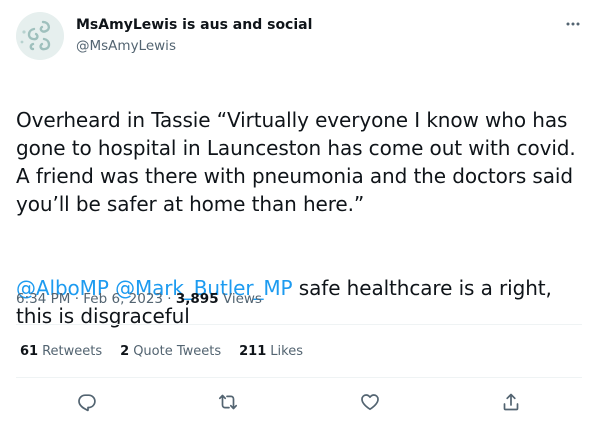 The height and width of the screenshot is (425, 598). I want to click on retweets-stat-link: 61 Retweets, so click(61, 352).